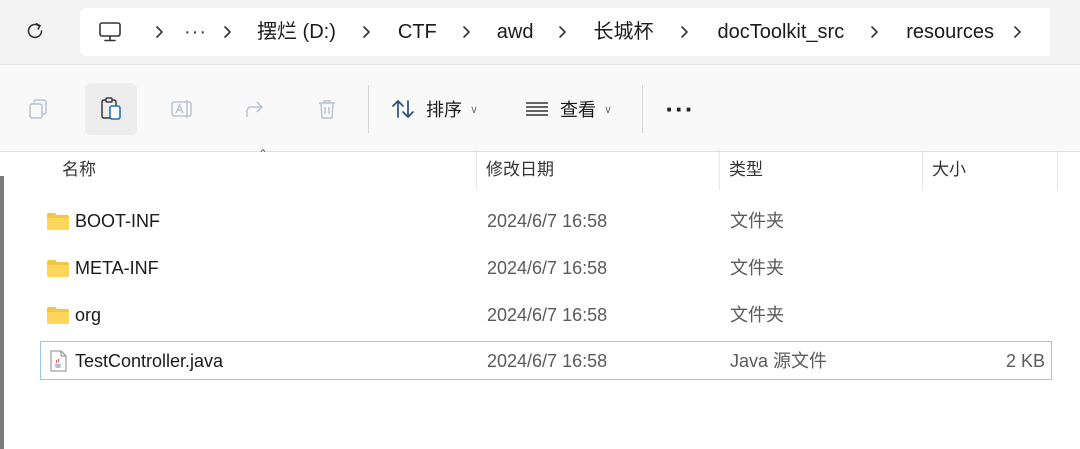 Image resolution: width=1080 pixels, height=449 pixels. Describe the element at coordinates (79, 170) in the screenshot. I see `column-header-name: 名称` at that location.